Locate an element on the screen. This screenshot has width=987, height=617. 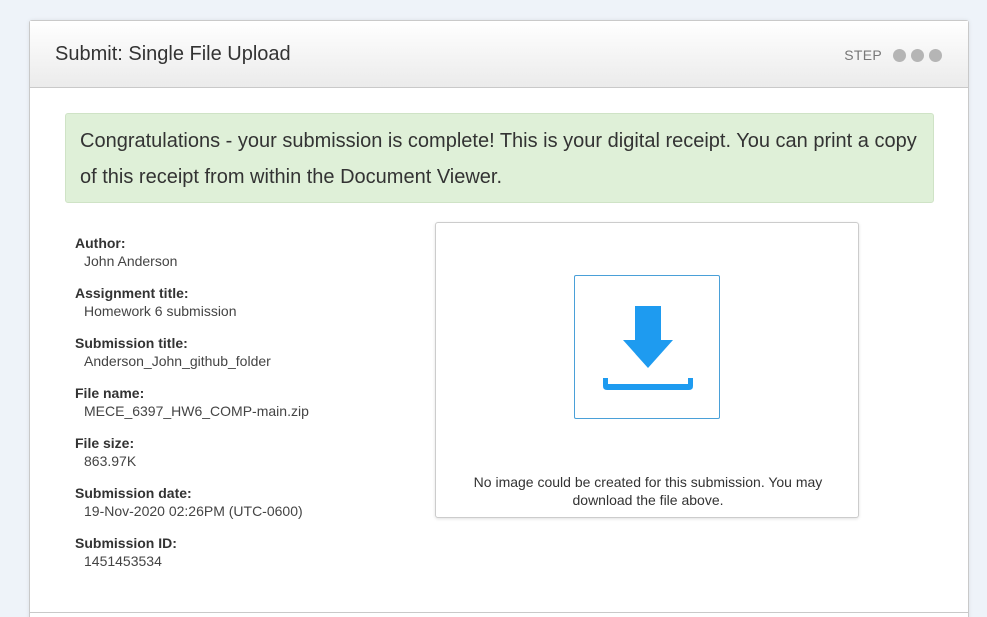
author-field: Author: John Anderson is located at coordinates (245, 260).